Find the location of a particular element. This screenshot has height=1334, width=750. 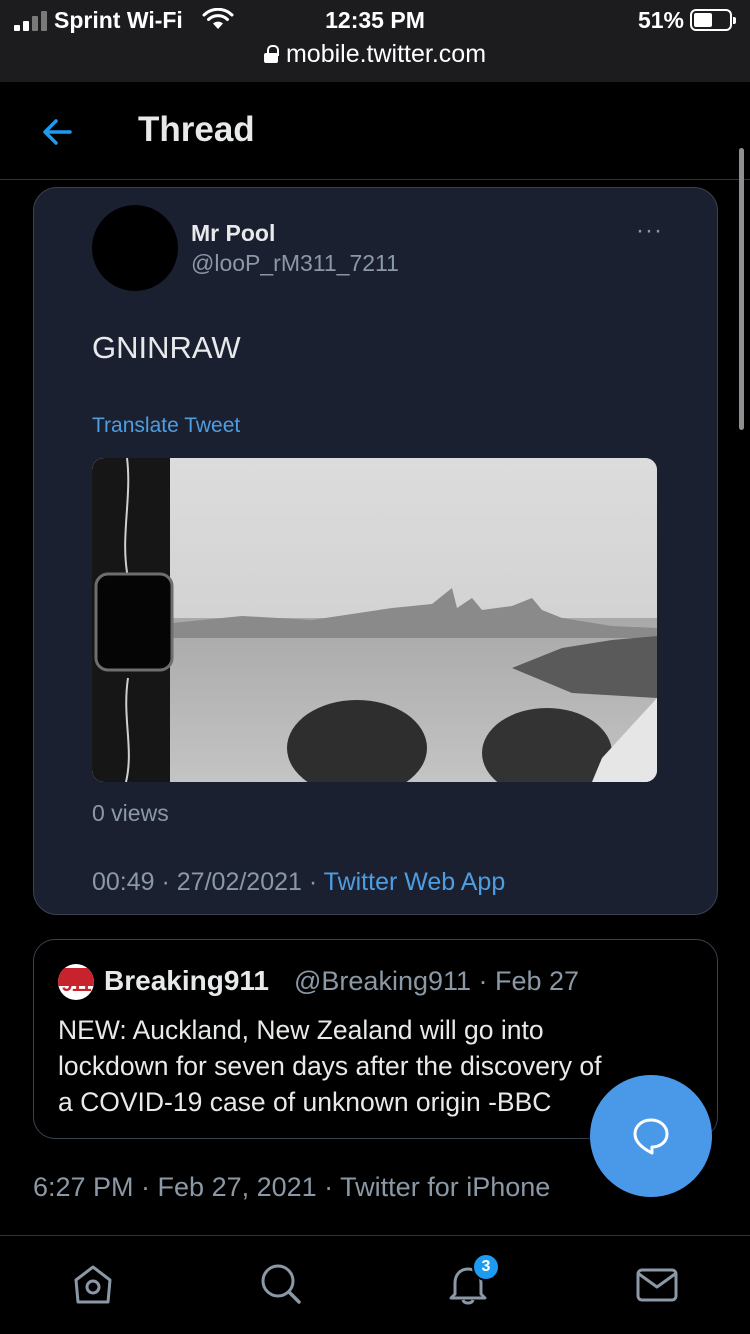

view-count: 0 views is located at coordinates (130, 813).